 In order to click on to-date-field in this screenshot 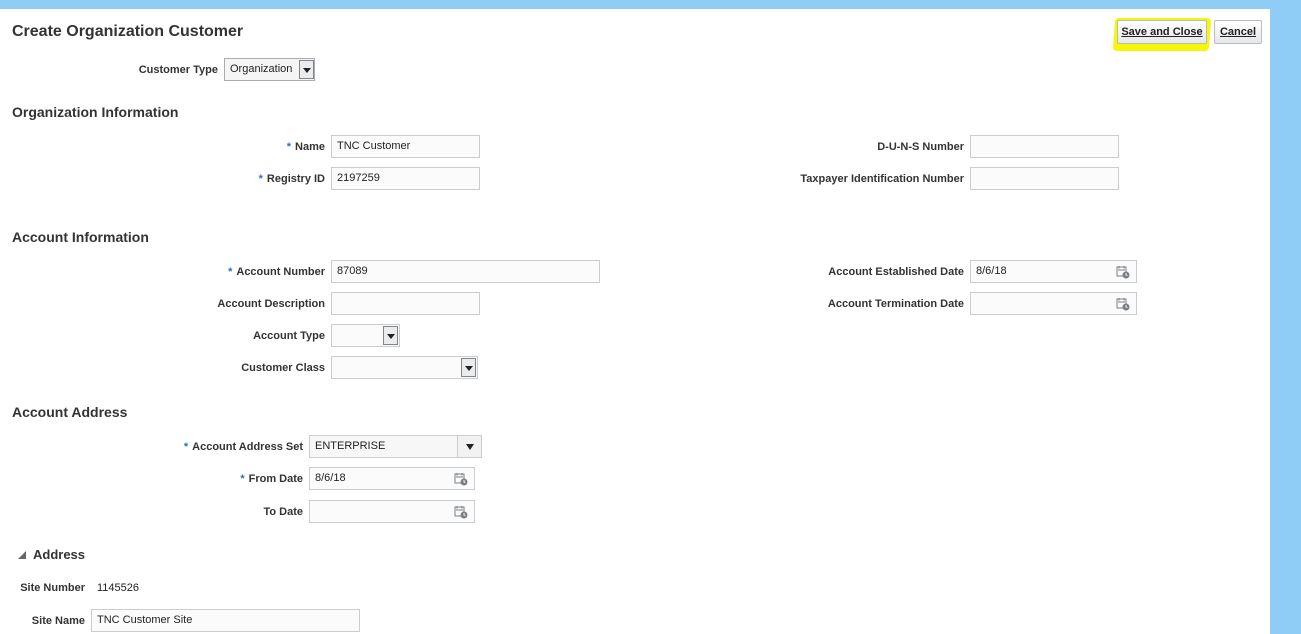, I will do `click(392, 511)`.